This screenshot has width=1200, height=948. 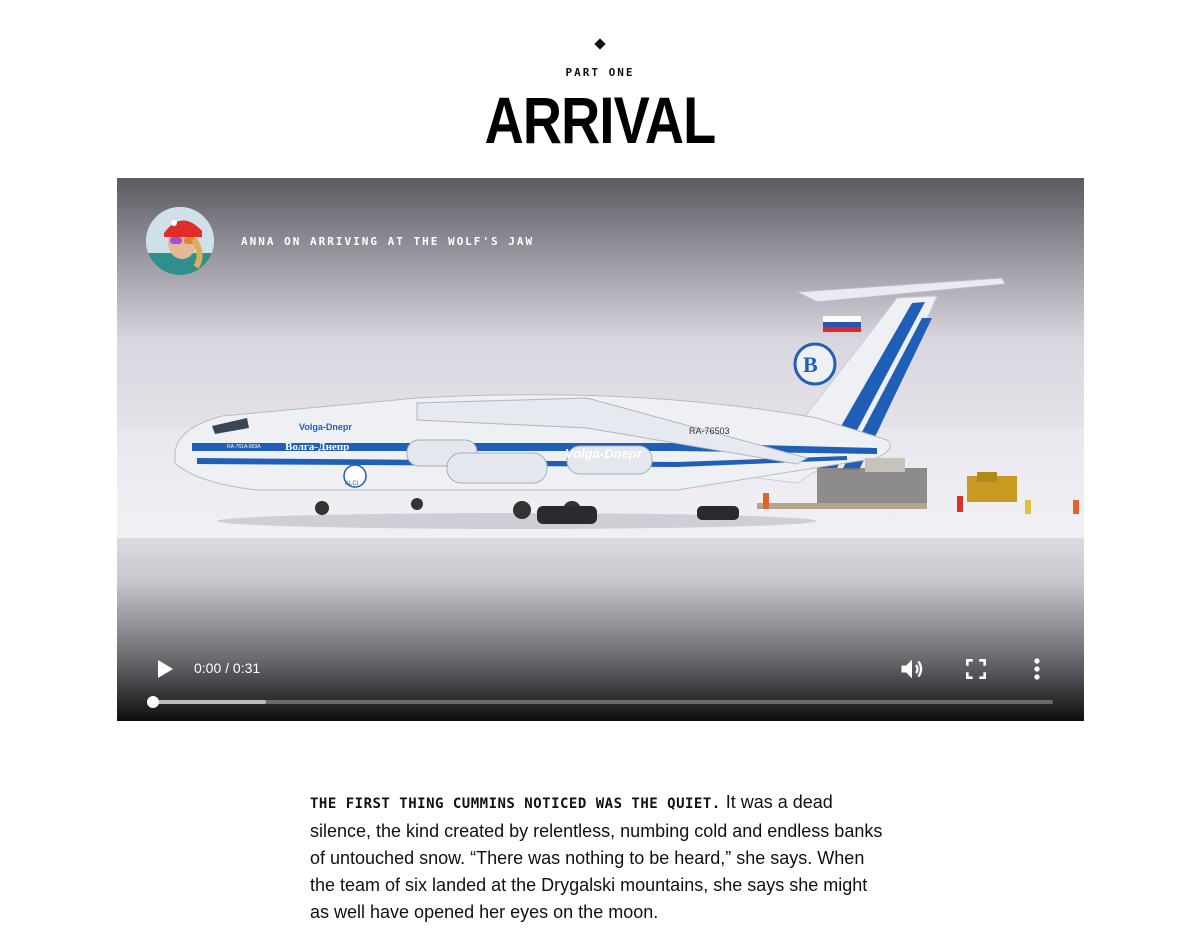 I want to click on nose-registration-mark: RA-761A-803A, so click(x=244, y=447).